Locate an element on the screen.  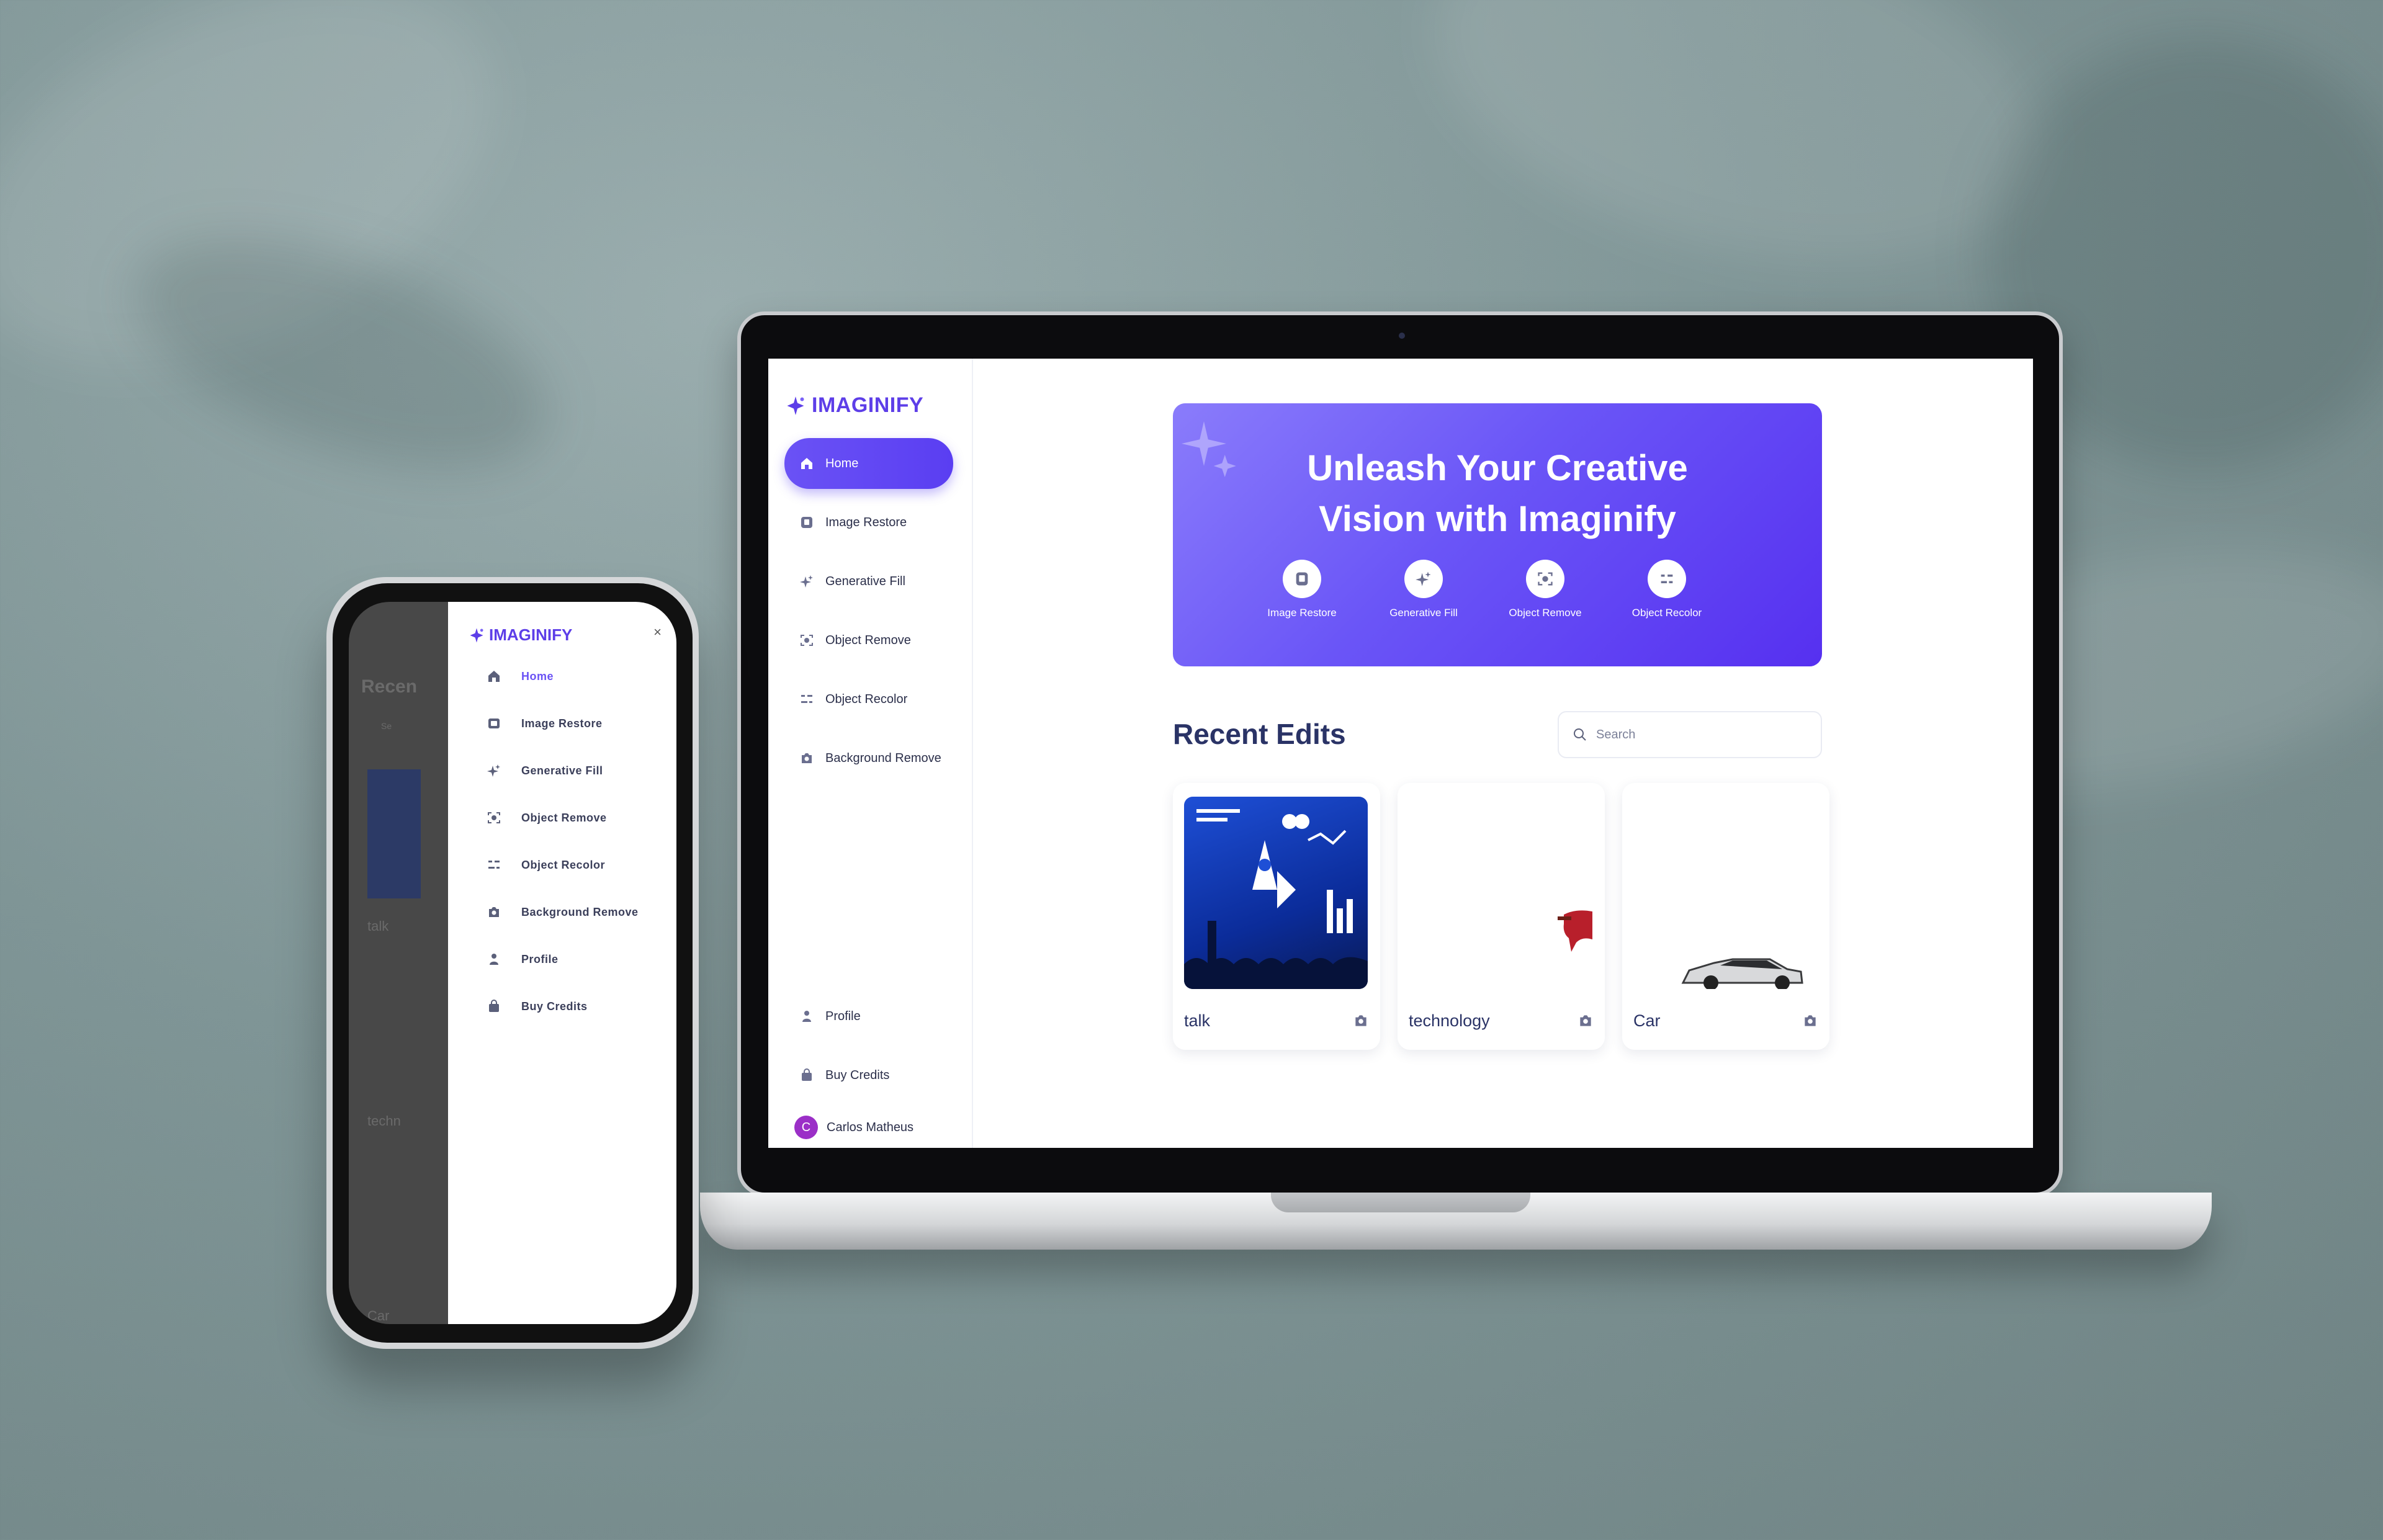
sidebar-item-profile: Profile is located at coordinates (868, 1016).